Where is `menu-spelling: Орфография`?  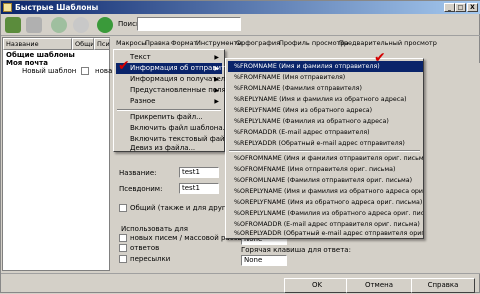
menu-spelling: Орфография is located at coordinates (258, 43).